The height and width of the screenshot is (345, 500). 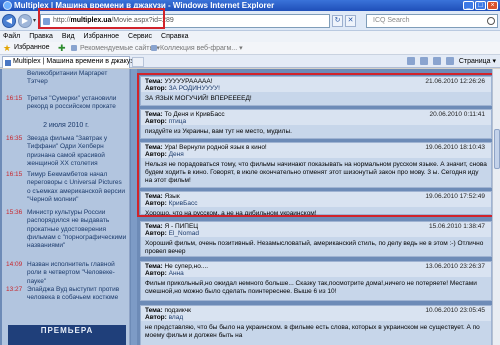 I want to click on address-field: http://multiplex.ua/Movie.aspx?id=289, so click(x=185, y=21).